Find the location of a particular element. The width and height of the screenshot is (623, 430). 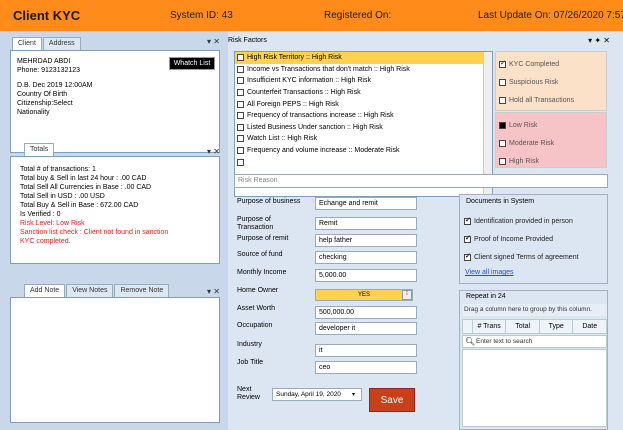

note-textarea is located at coordinates (115, 360).